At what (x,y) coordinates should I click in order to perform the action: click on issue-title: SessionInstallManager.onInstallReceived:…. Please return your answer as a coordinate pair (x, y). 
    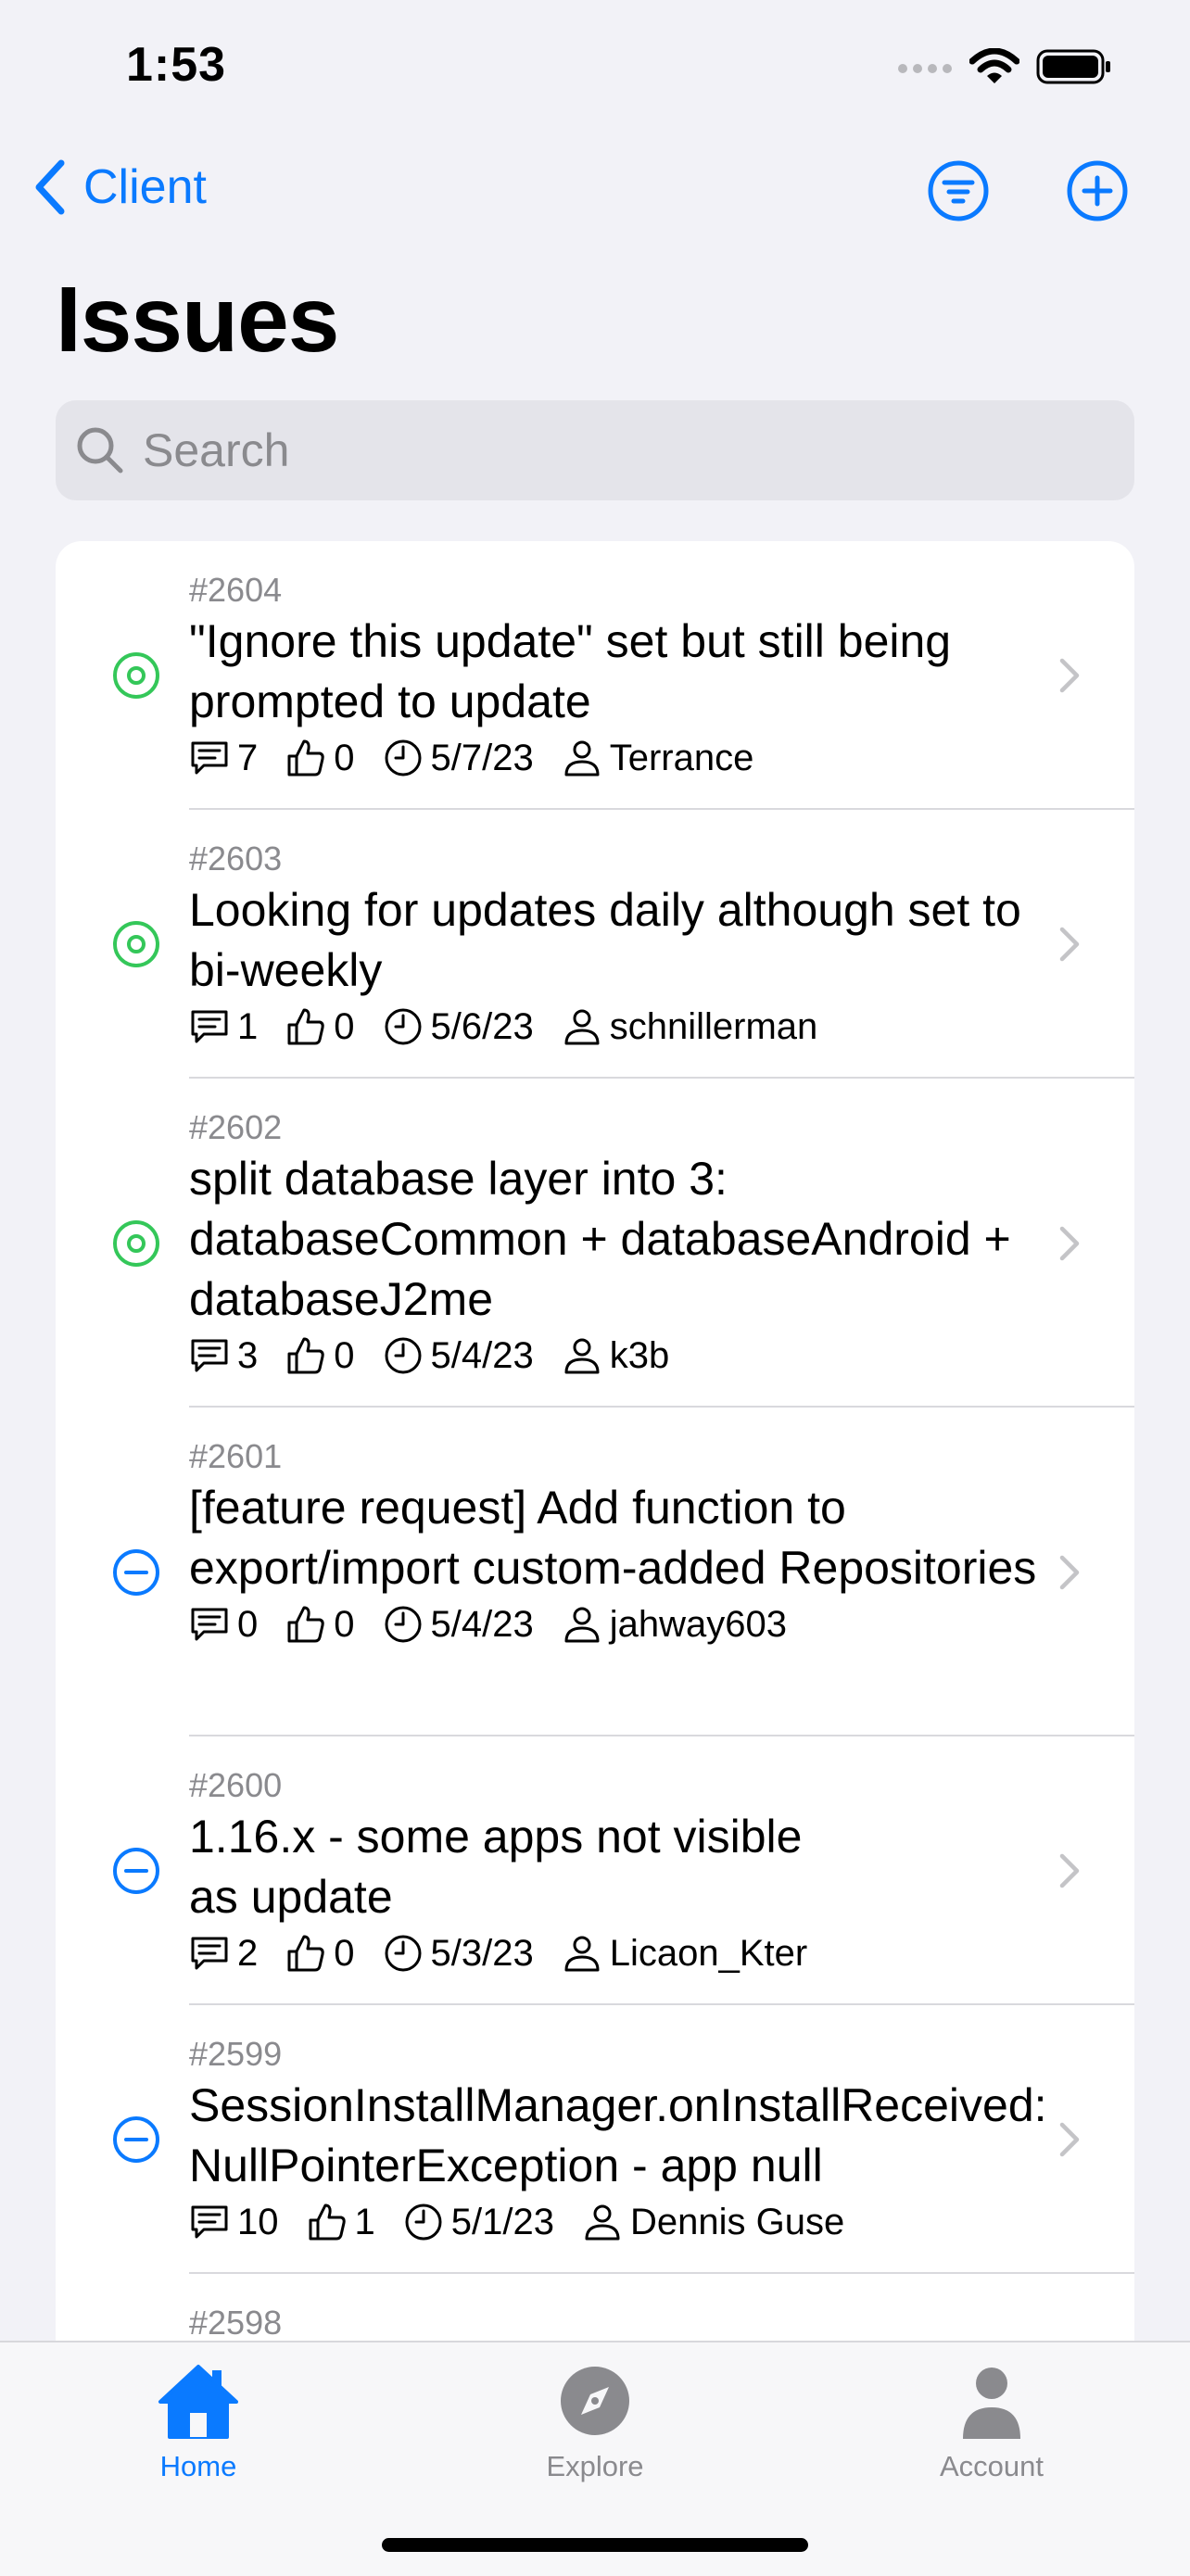
    Looking at the image, I should click on (618, 2135).